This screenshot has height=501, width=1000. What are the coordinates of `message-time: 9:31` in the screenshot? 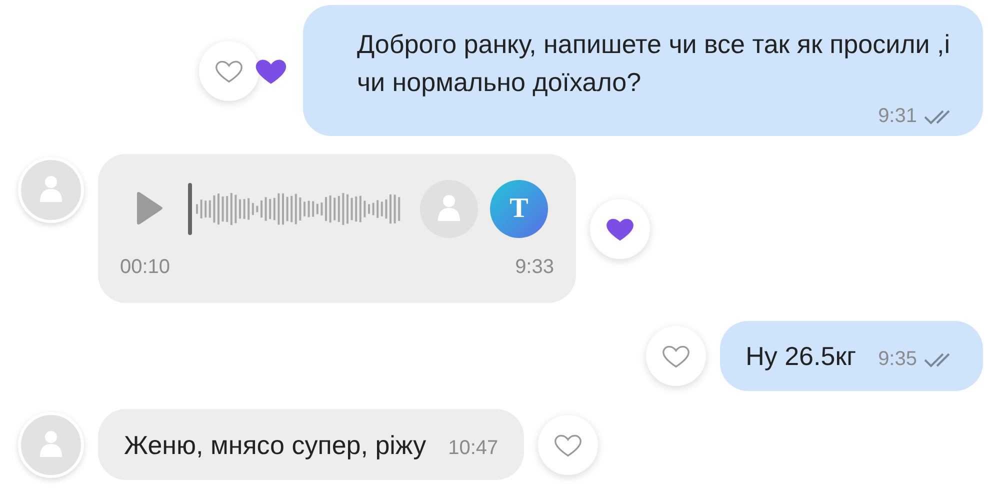 It's located at (897, 116).